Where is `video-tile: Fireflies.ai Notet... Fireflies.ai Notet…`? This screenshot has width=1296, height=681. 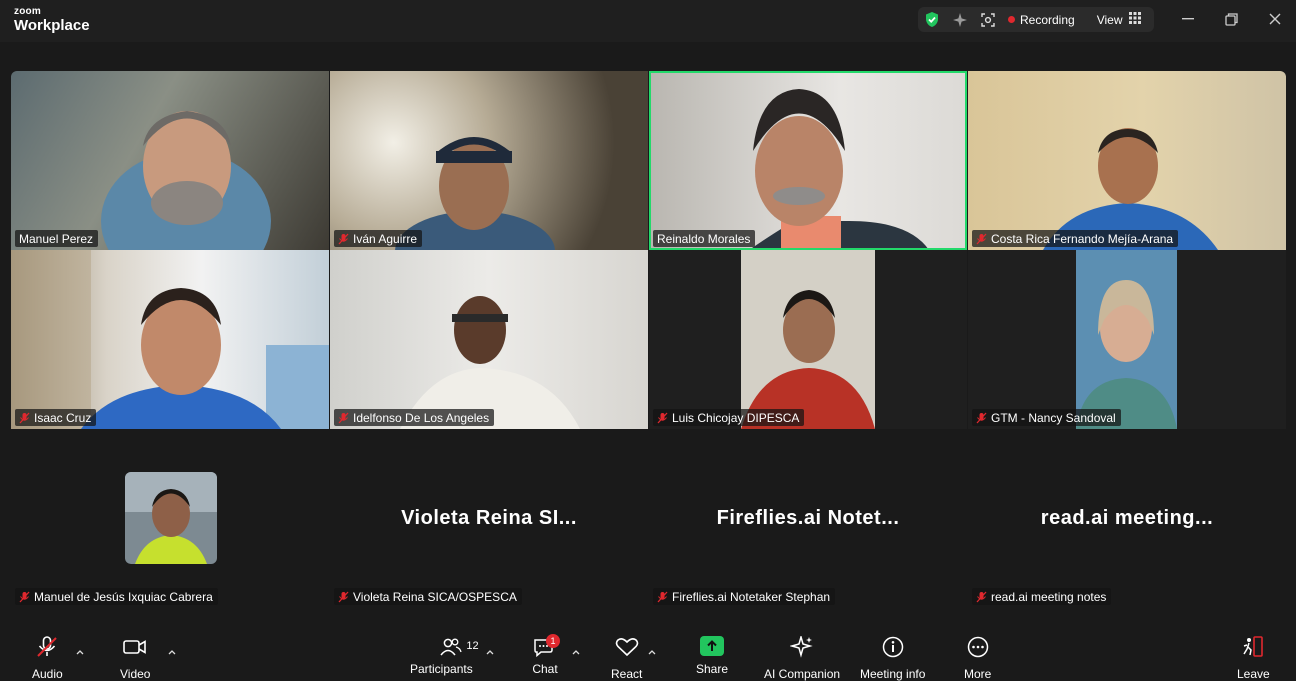
video-tile: Fireflies.ai Notet... Fireflies.ai Notet… is located at coordinates (808, 518).